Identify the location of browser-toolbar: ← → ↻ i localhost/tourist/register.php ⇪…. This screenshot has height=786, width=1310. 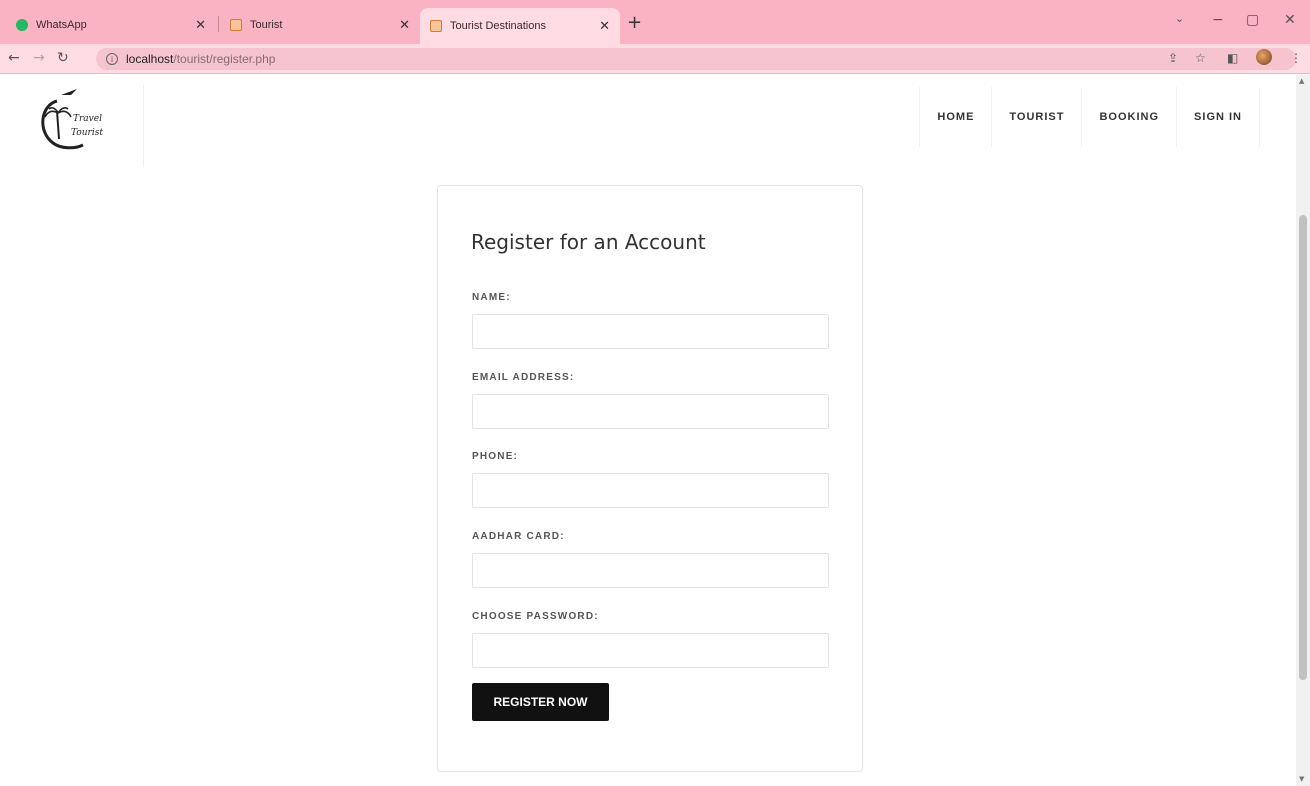
(655, 59).